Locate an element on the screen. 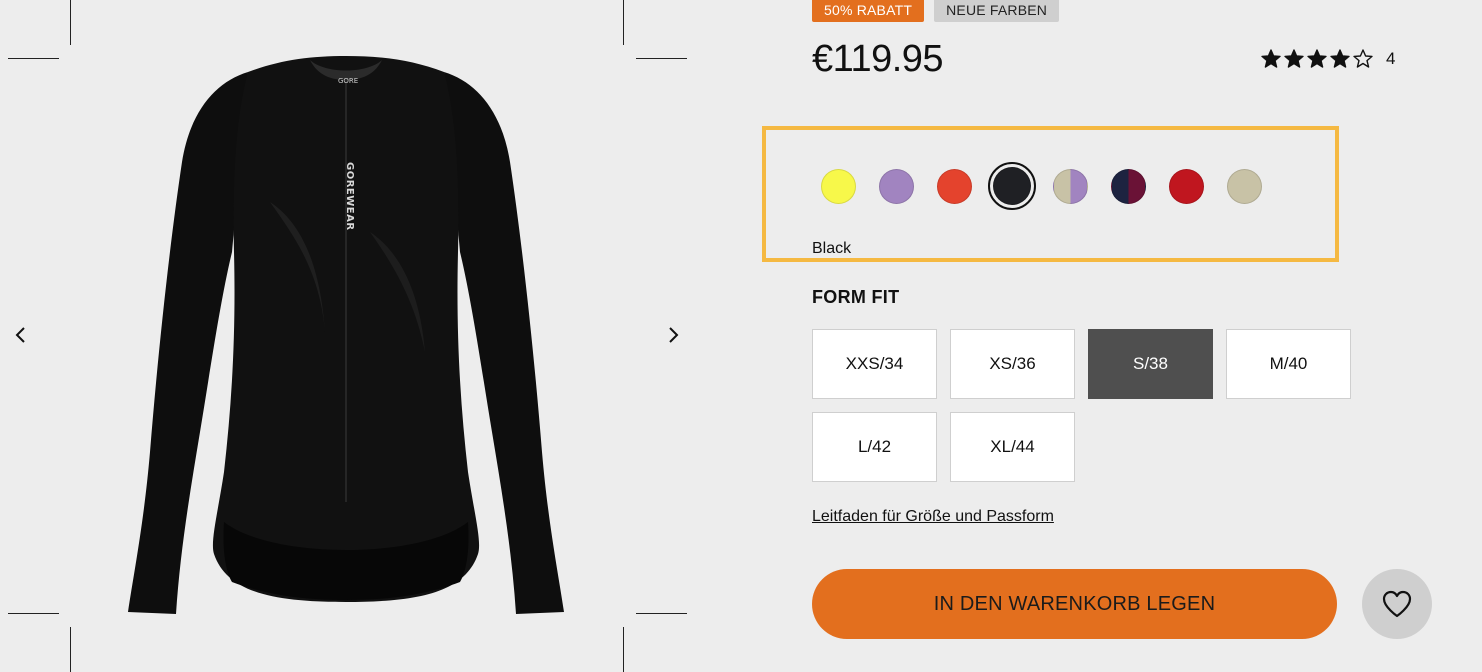 The height and width of the screenshot is (672, 1482). gallery-next-button is located at coordinates (673, 335).